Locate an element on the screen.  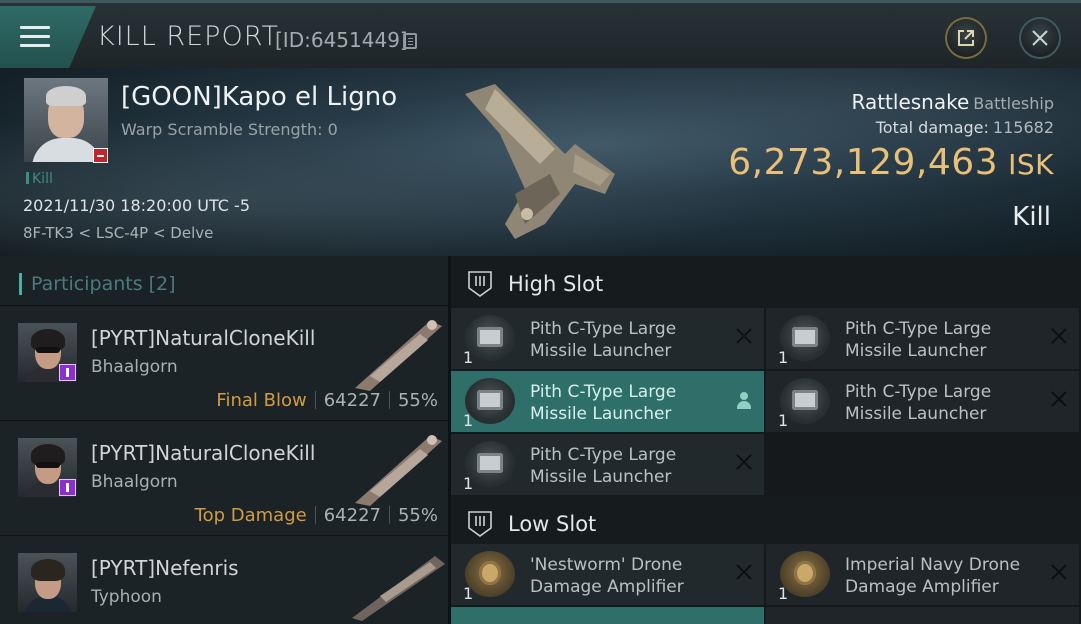
ship-class: Battleship is located at coordinates (1013, 103).